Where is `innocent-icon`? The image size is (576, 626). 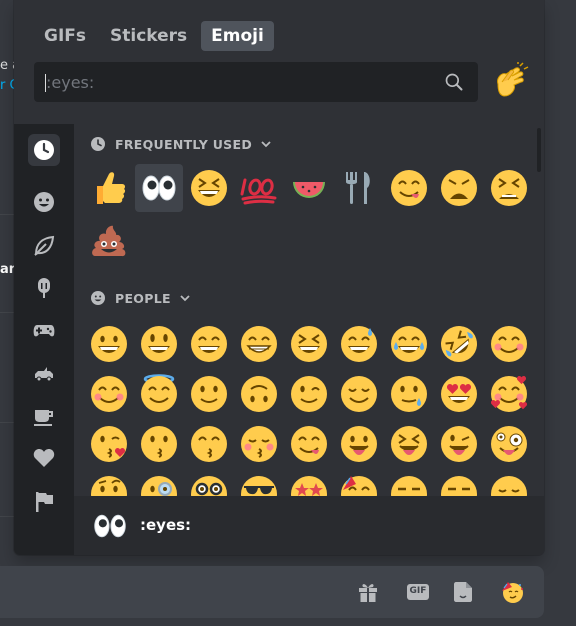 innocent-icon is located at coordinates (159, 393).